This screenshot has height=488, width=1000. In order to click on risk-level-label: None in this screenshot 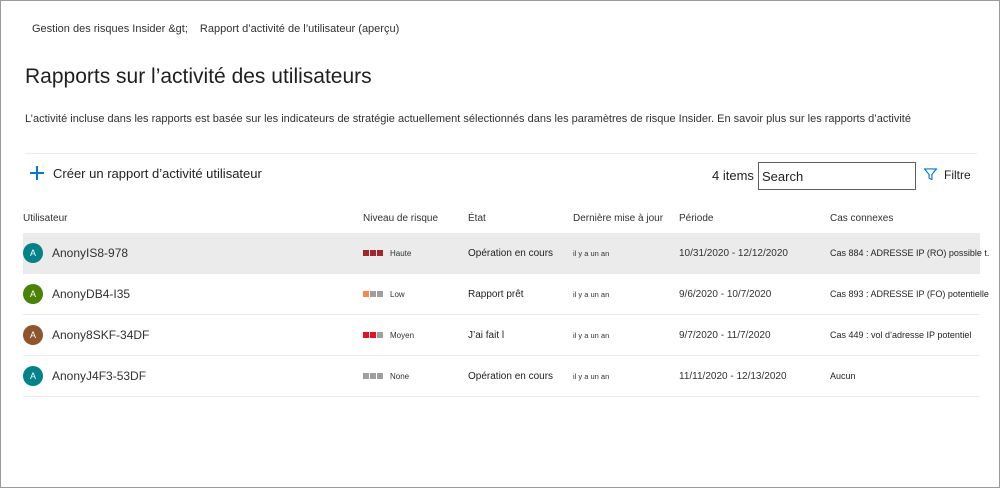, I will do `click(400, 376)`.